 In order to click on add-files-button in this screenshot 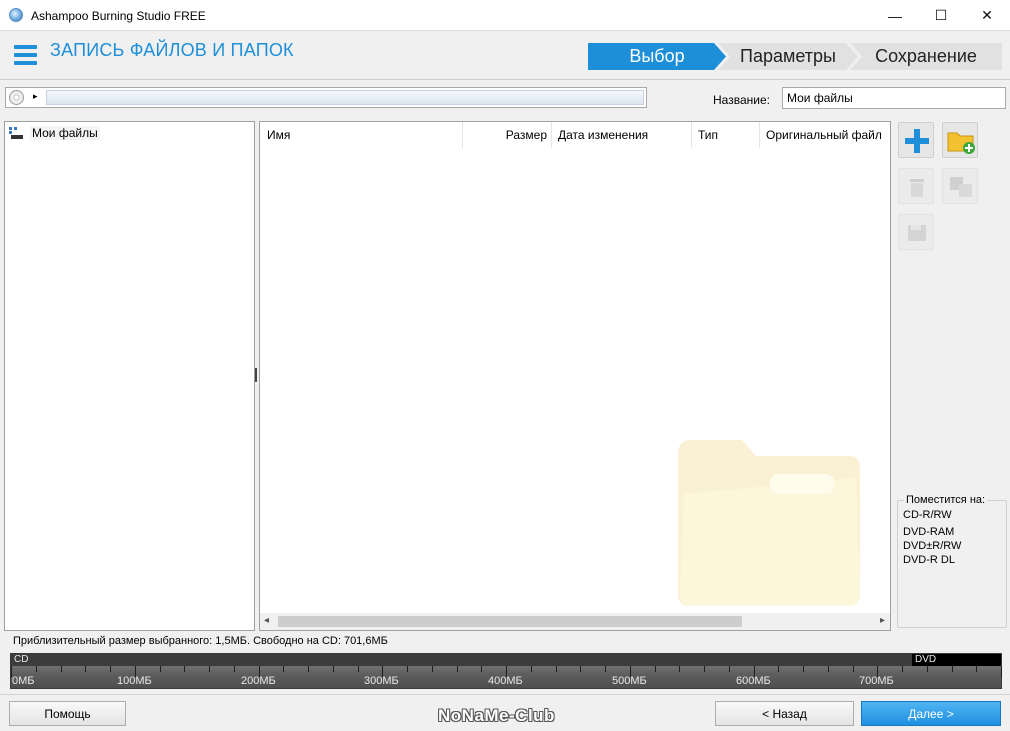, I will do `click(916, 140)`.